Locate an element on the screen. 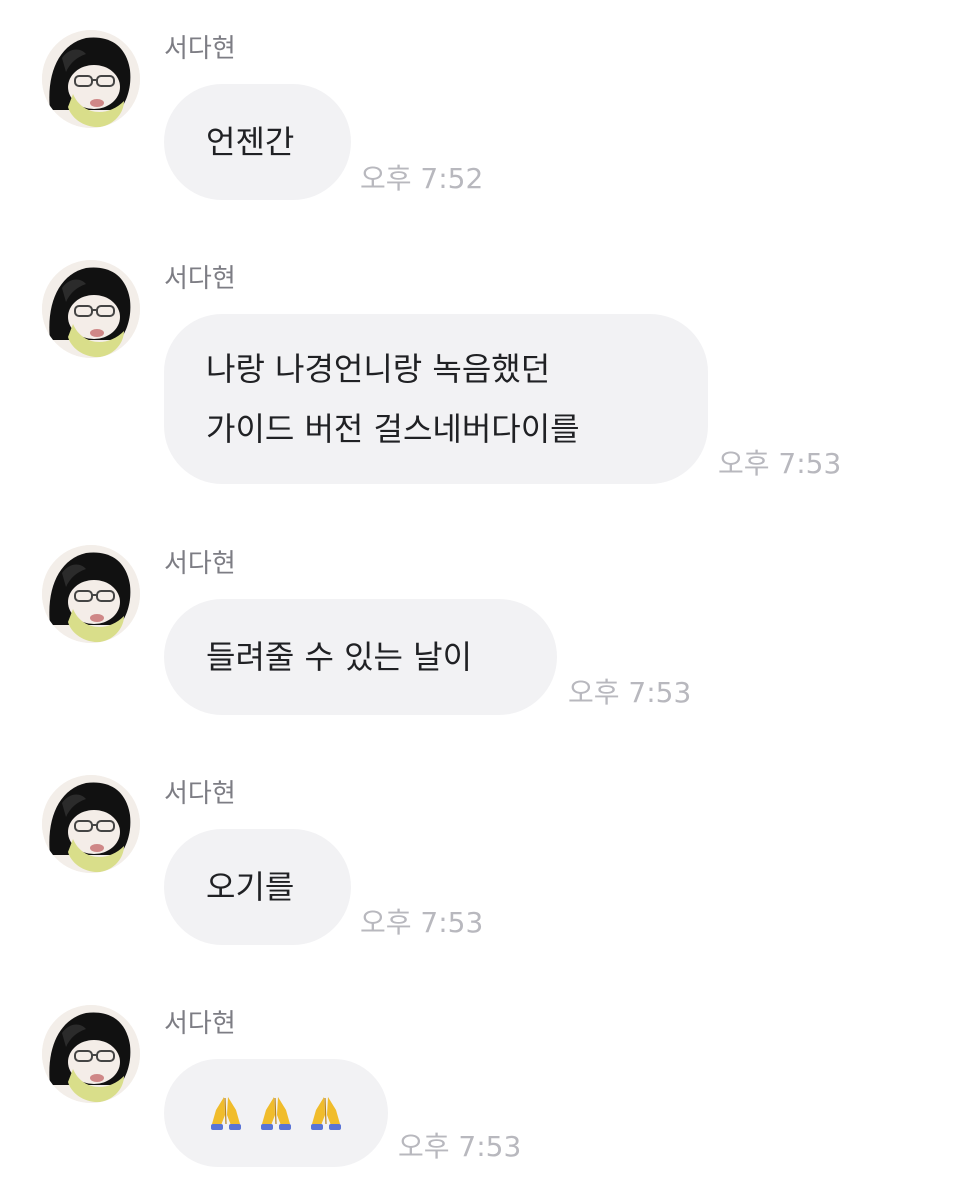 The width and height of the screenshot is (978, 1200). message-bubble: 언젠간 is located at coordinates (257, 142).